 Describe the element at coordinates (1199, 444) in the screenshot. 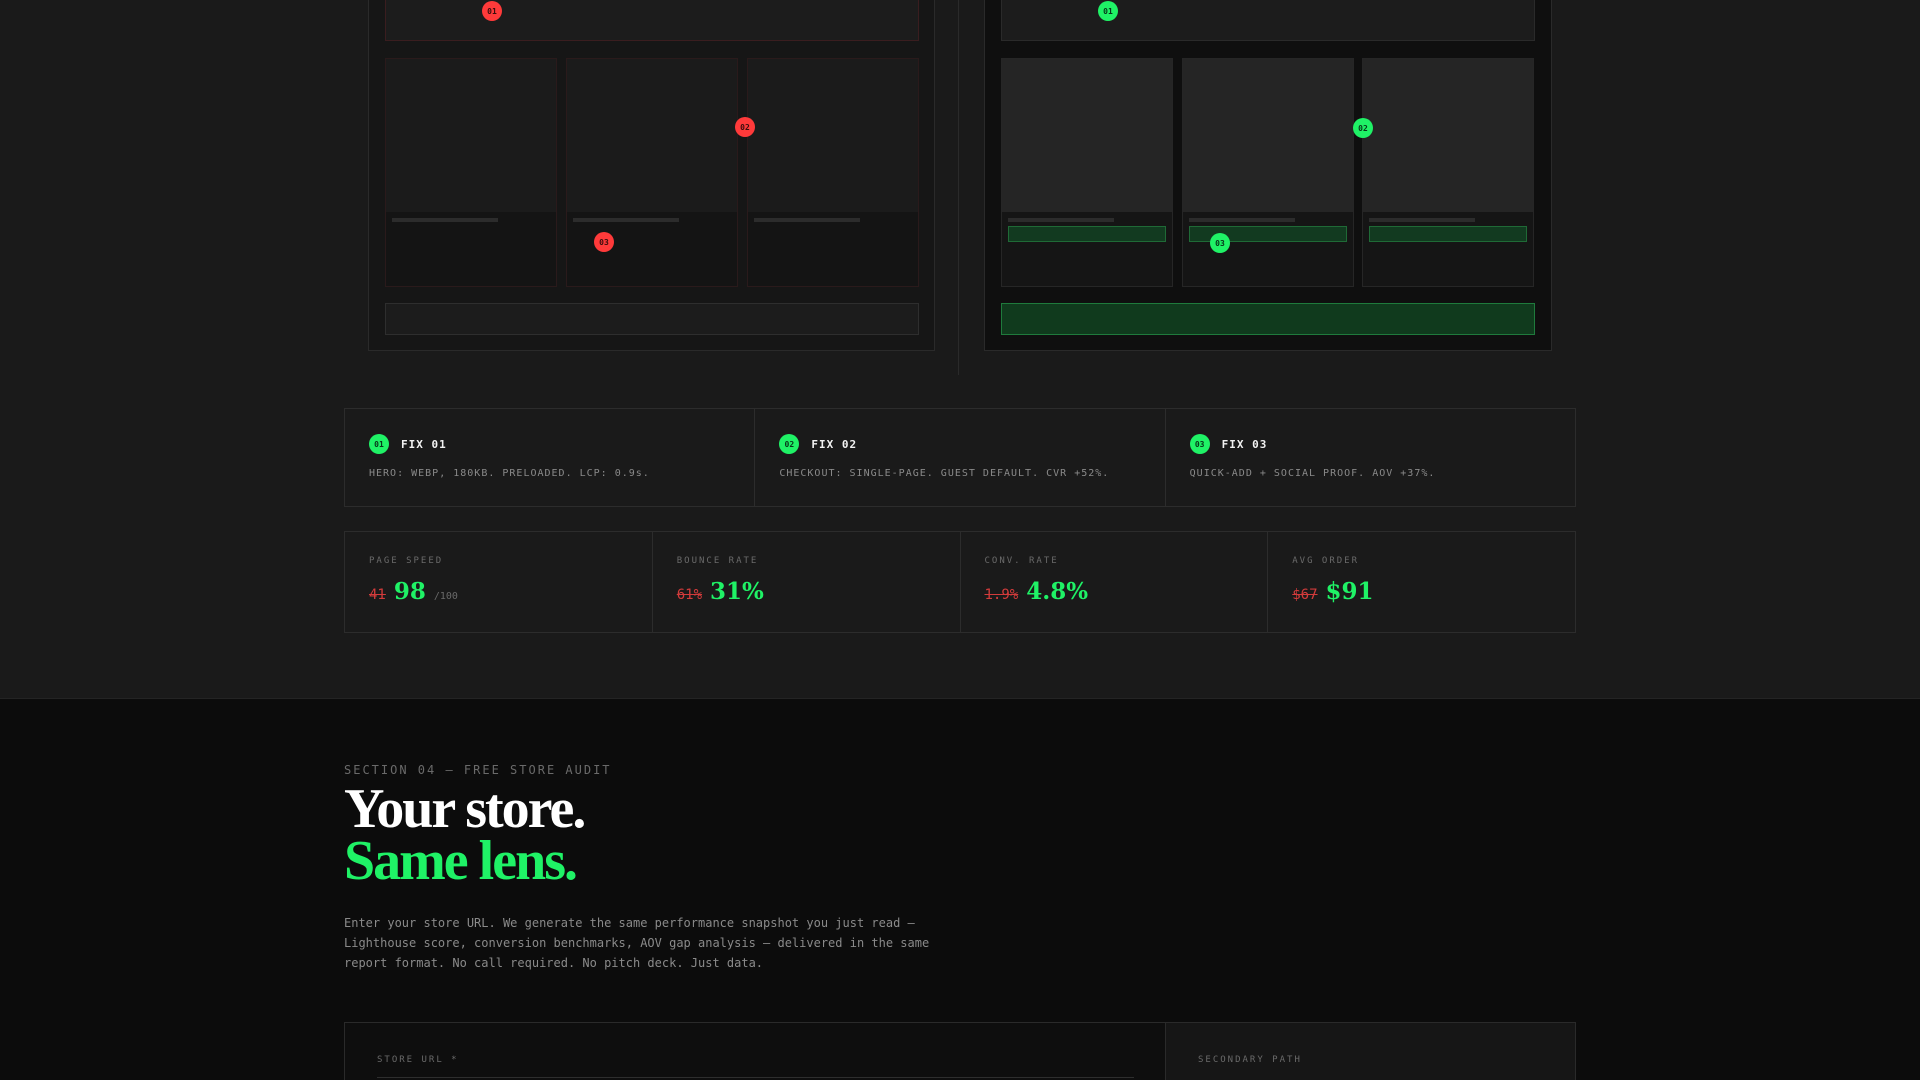

I see `fix-number-badge: 03` at that location.